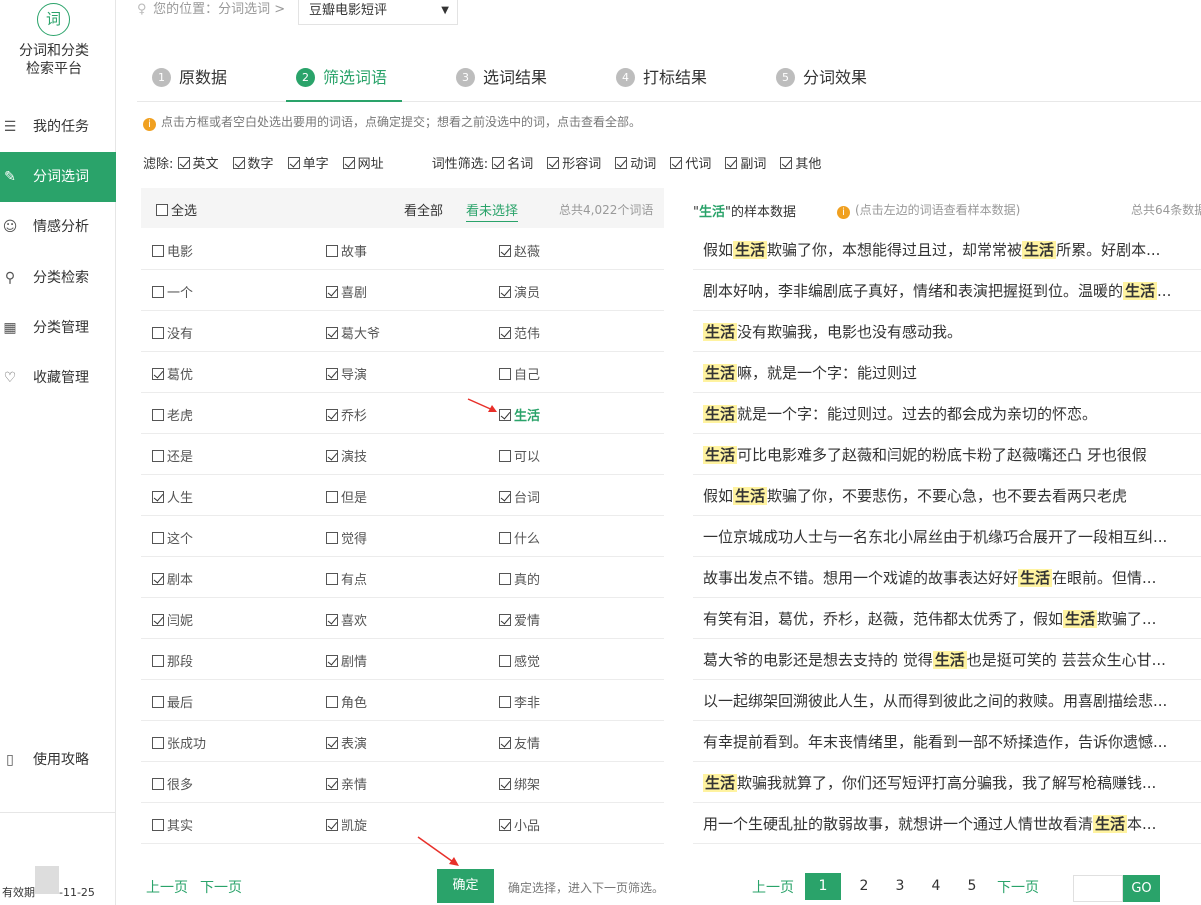 The width and height of the screenshot is (1201, 905). Describe the element at coordinates (179, 742) in the screenshot. I see `word-cell: 张成功` at that location.